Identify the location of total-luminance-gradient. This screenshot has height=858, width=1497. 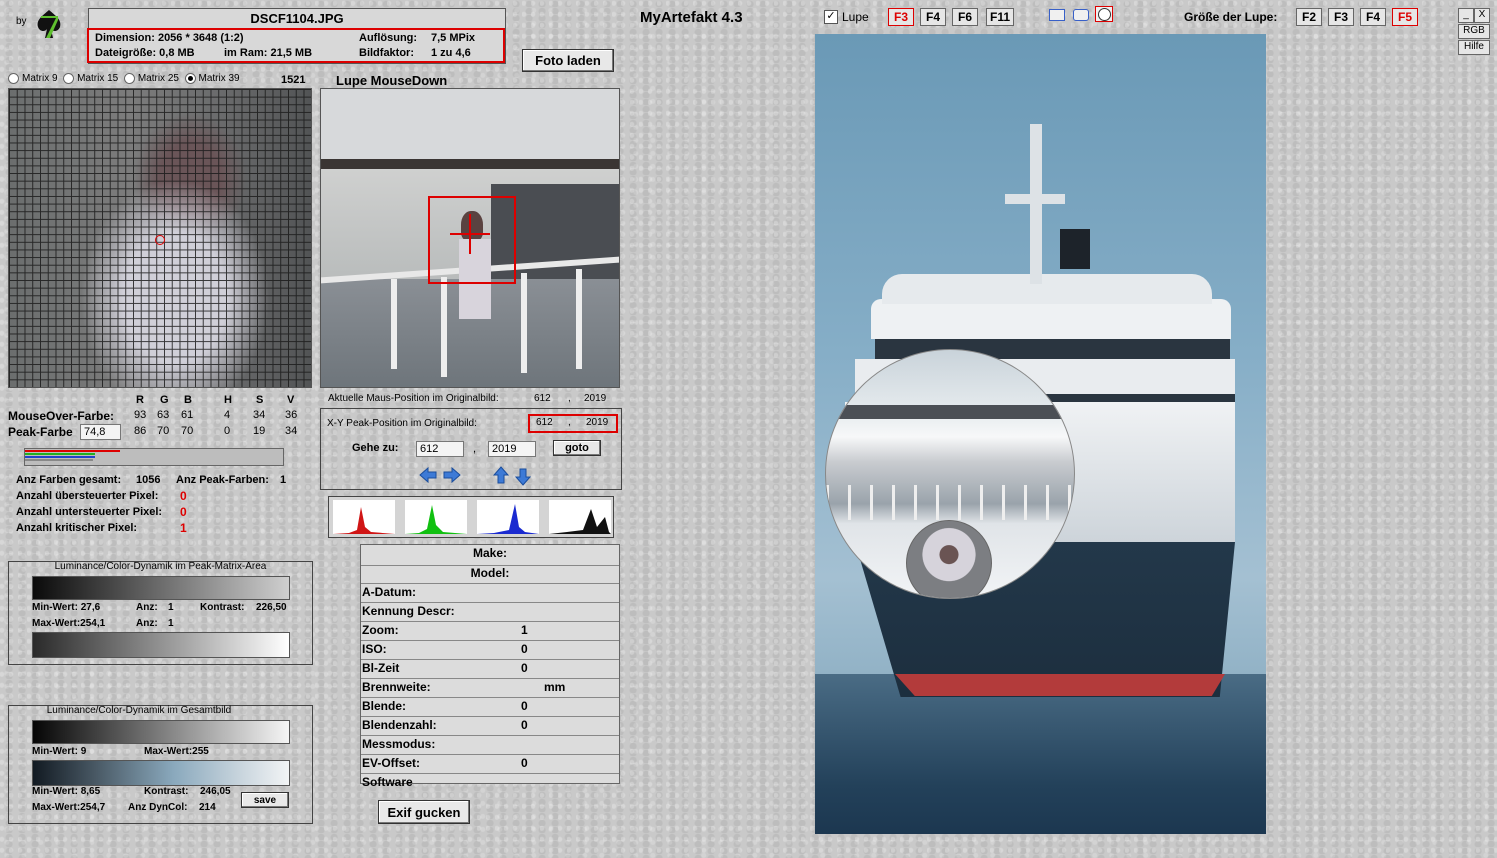
(161, 732).